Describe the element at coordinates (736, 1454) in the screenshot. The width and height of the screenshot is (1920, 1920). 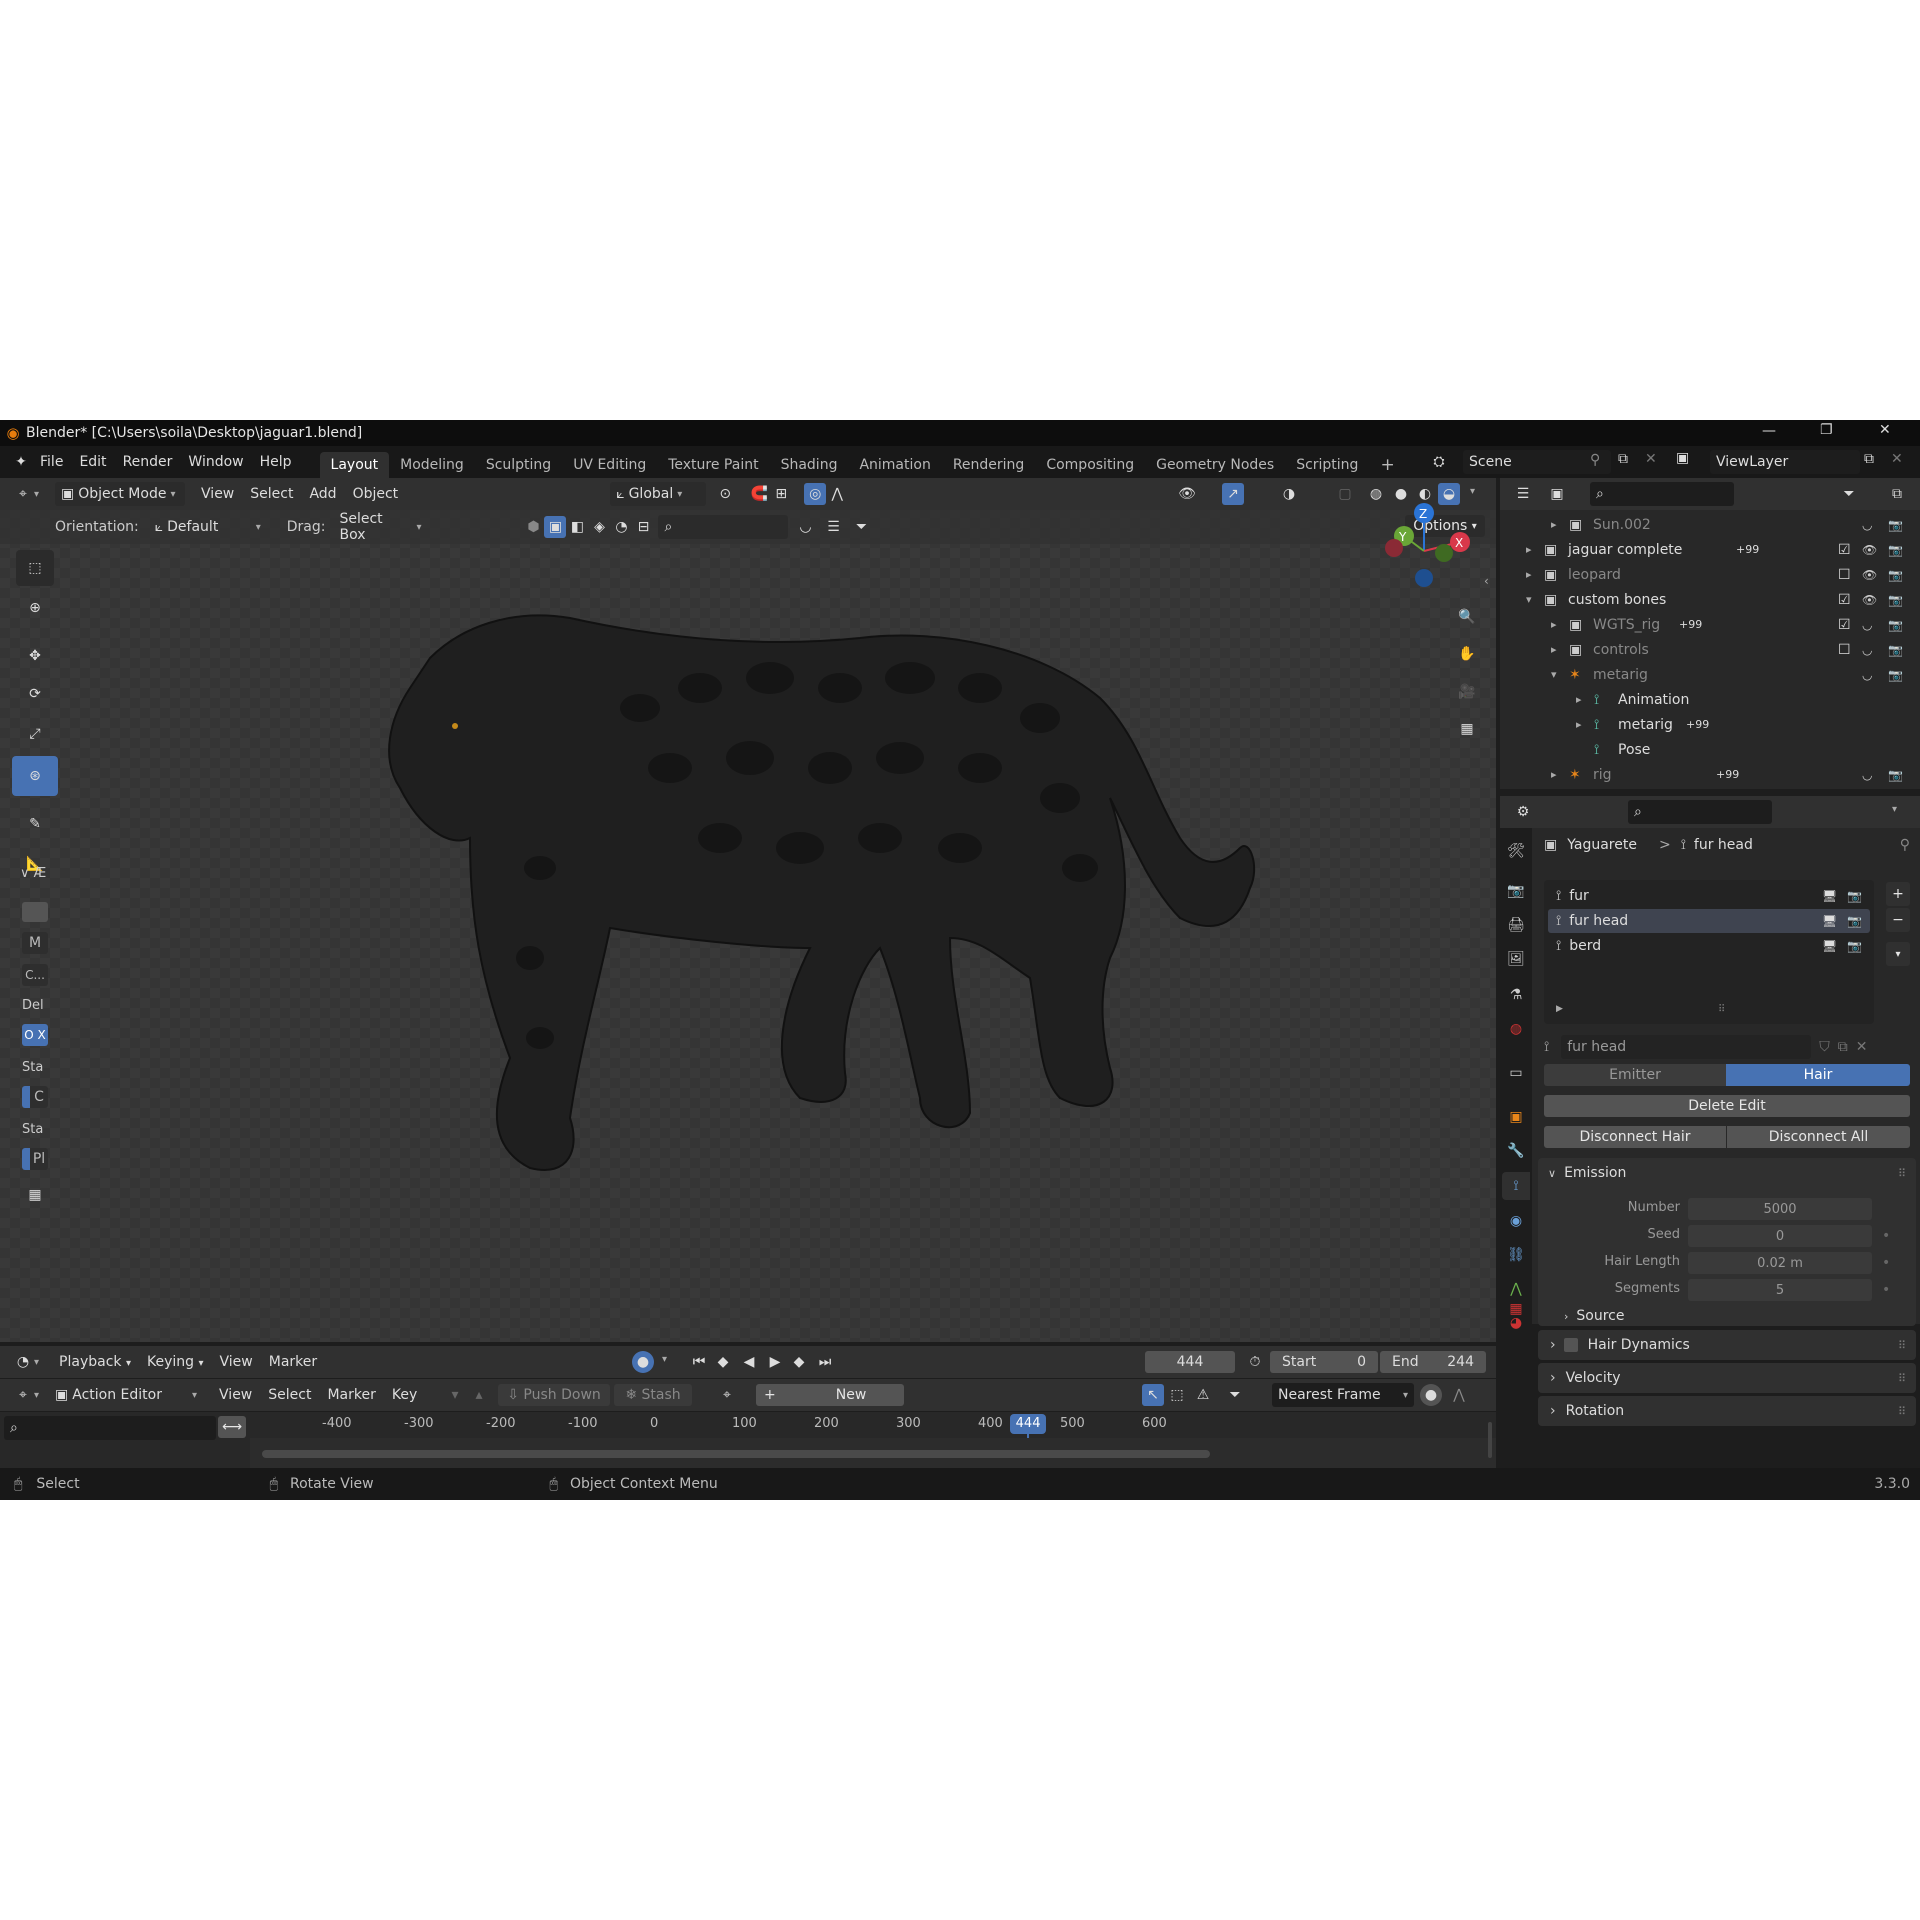
I see `horizontal-scrollbar` at that location.